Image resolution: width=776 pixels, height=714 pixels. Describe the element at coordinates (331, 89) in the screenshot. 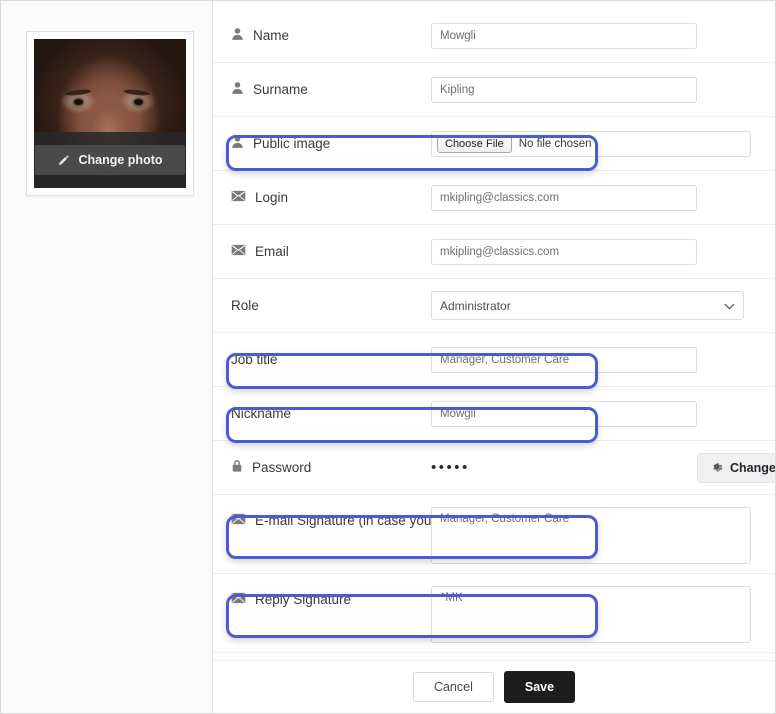

I see `field-label-surname: Surname` at that location.